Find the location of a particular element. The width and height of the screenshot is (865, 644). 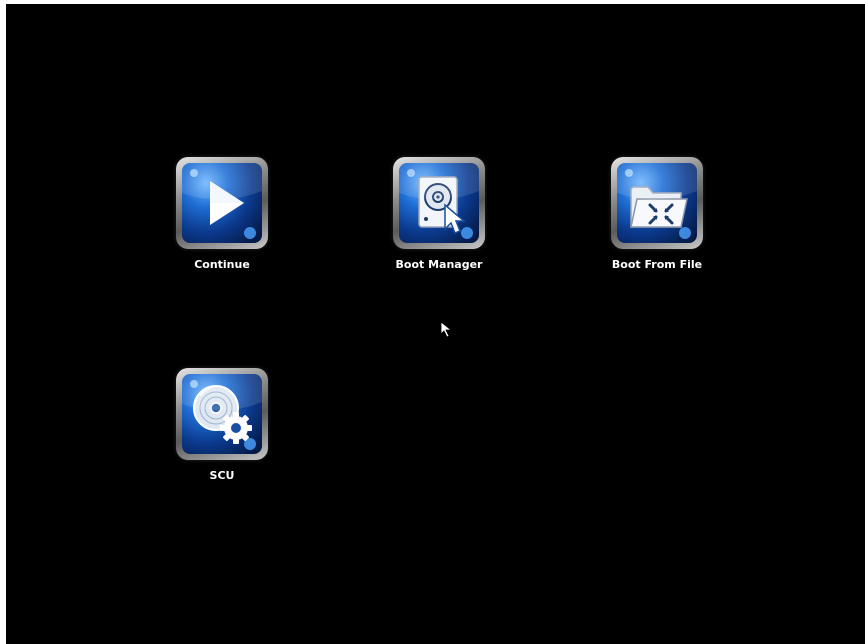

continue-button: Continue is located at coordinates (214, 222).